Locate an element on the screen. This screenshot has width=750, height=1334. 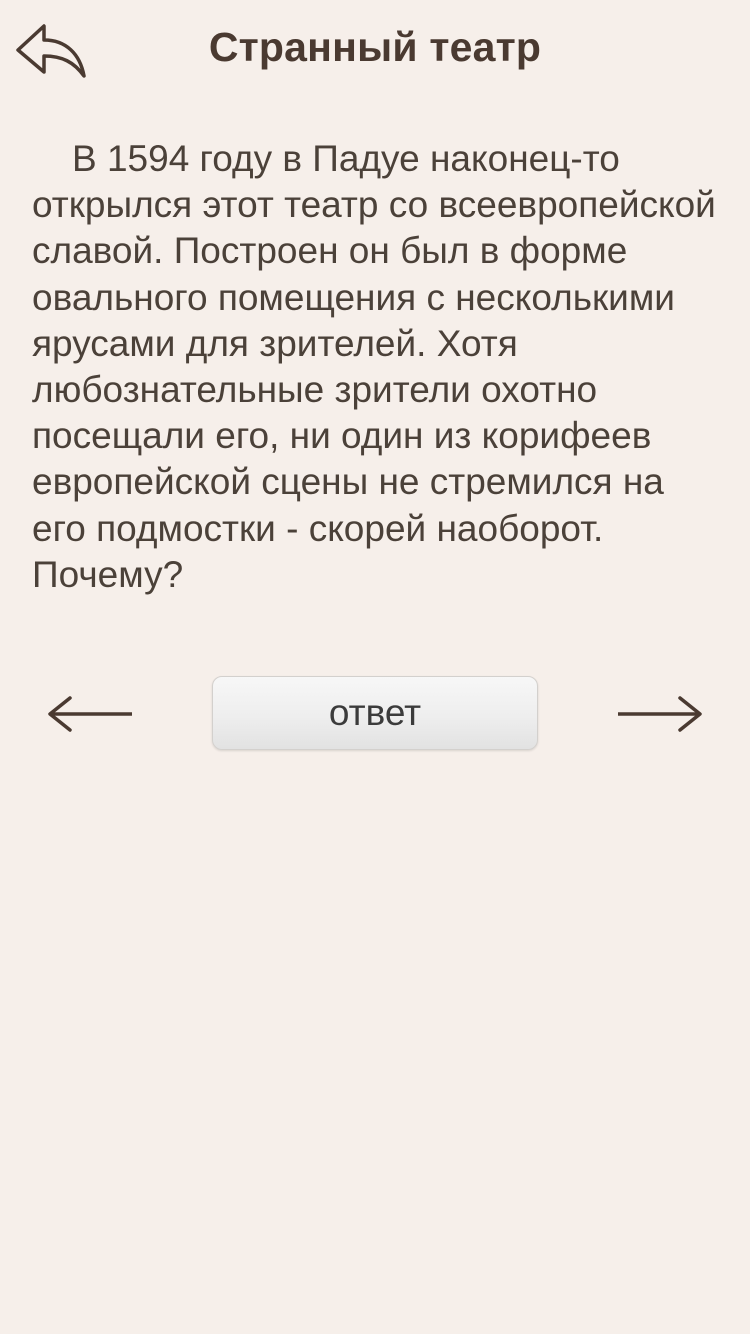
arrow-left-icon is located at coordinates (90, 714).